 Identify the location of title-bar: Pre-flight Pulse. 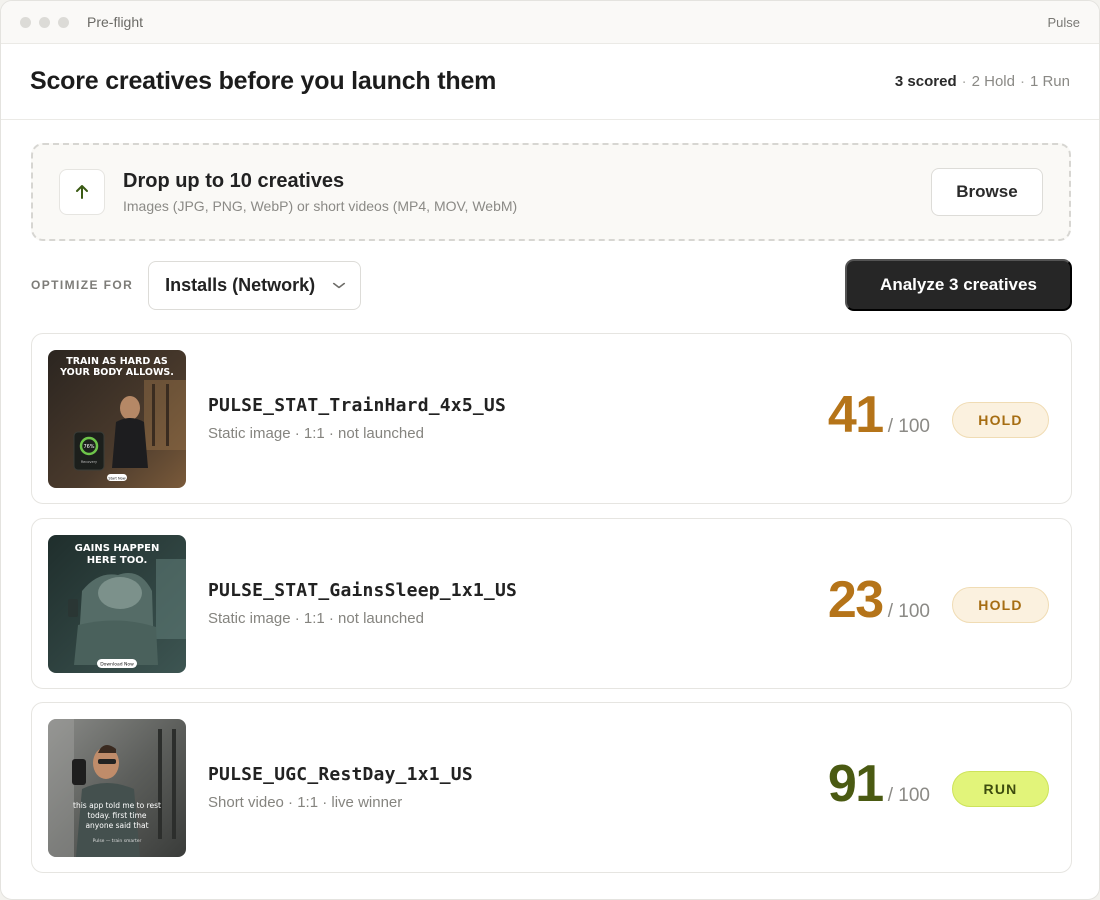
(550, 22).